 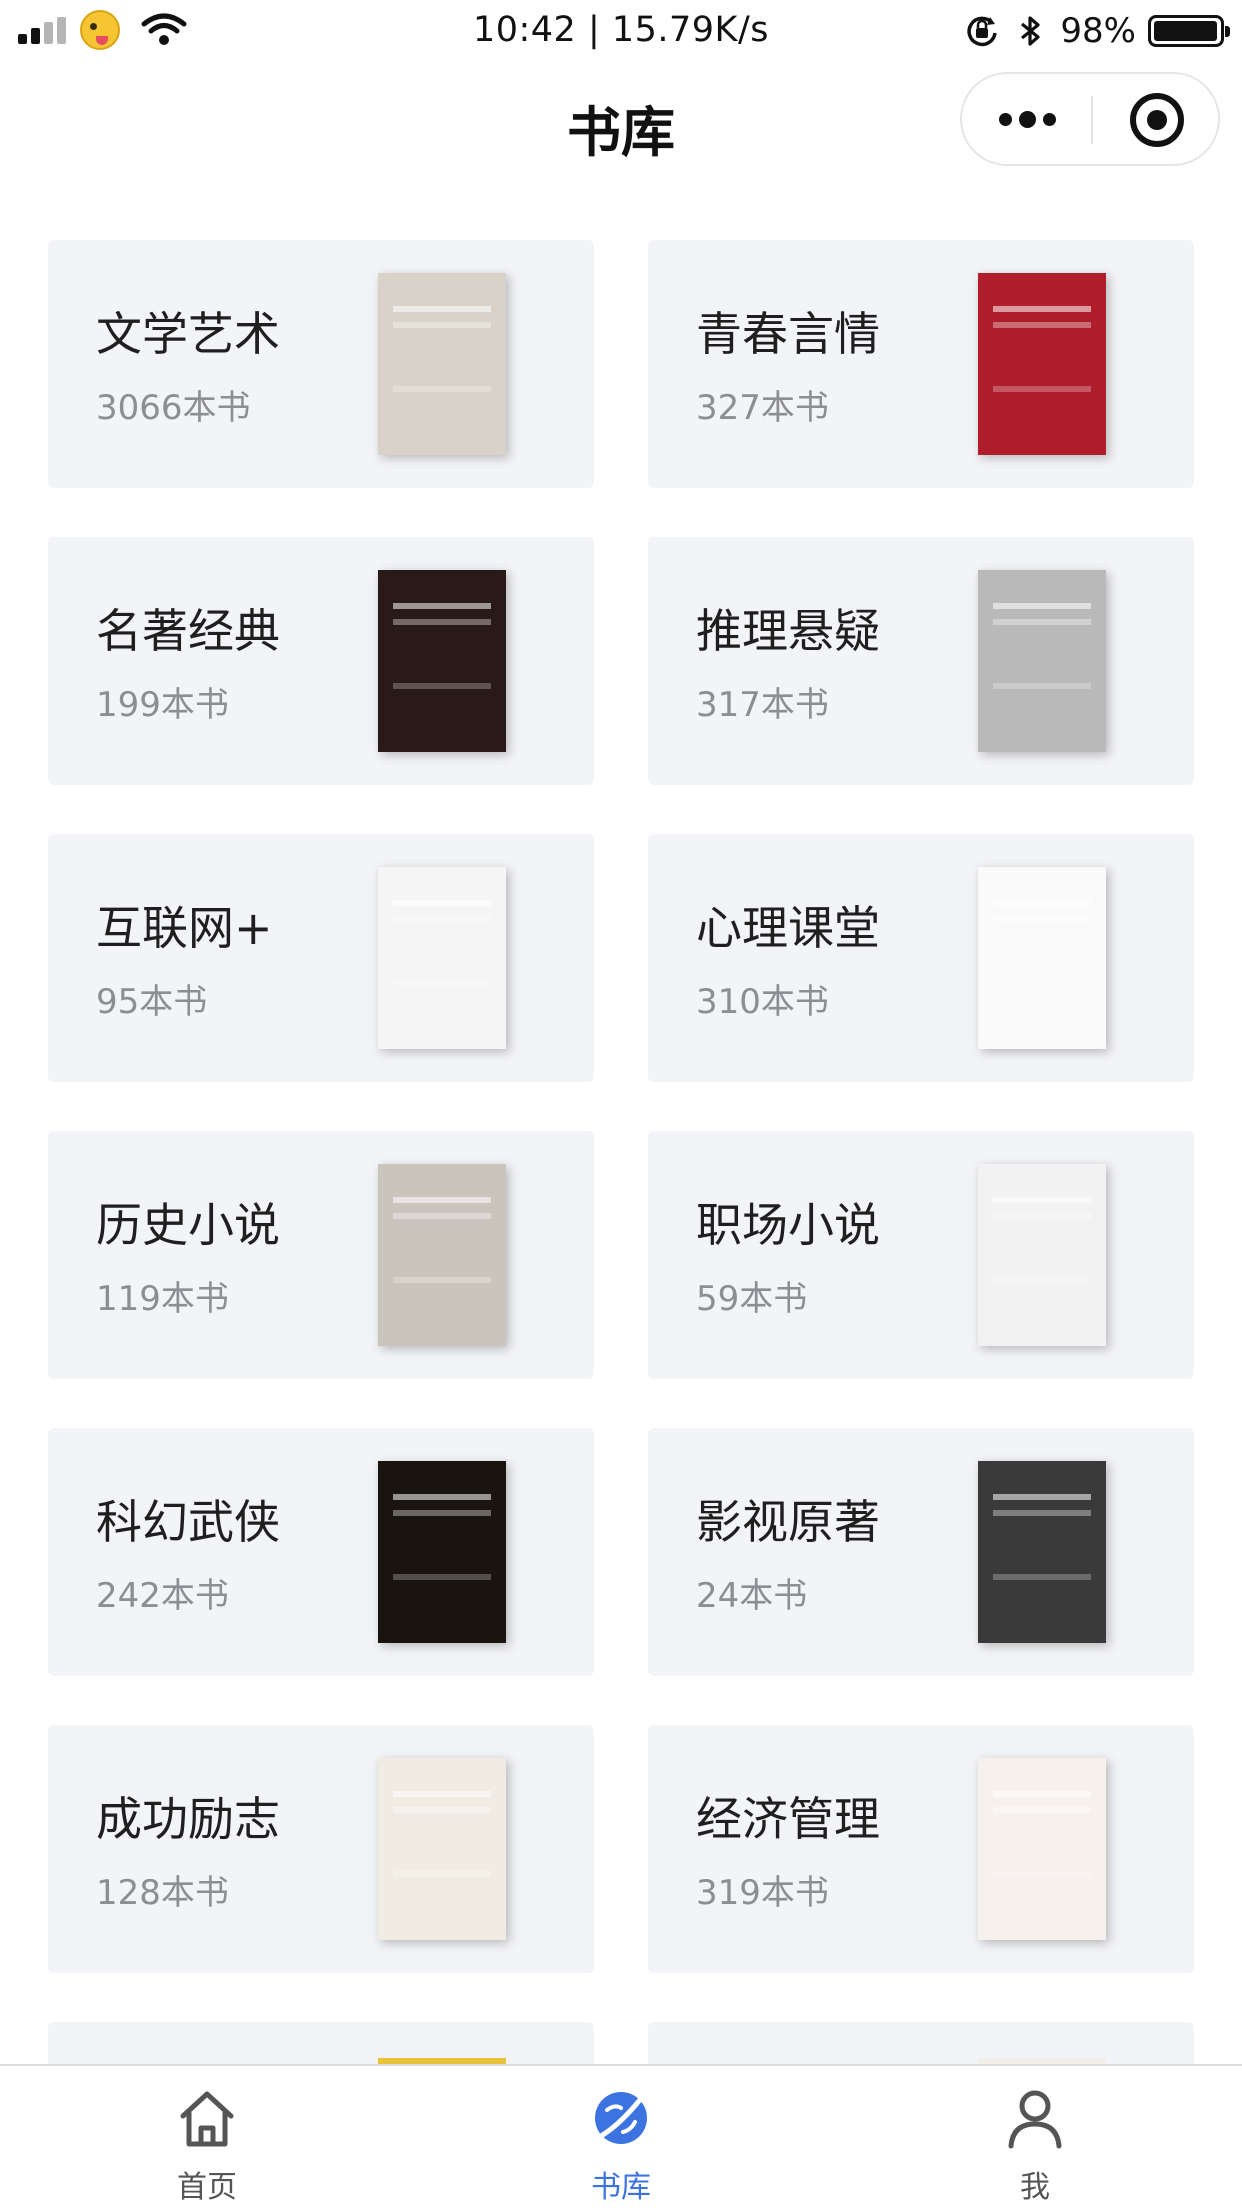 What do you see at coordinates (188, 1819) in the screenshot?
I see `category-name: 成功励志` at bounding box center [188, 1819].